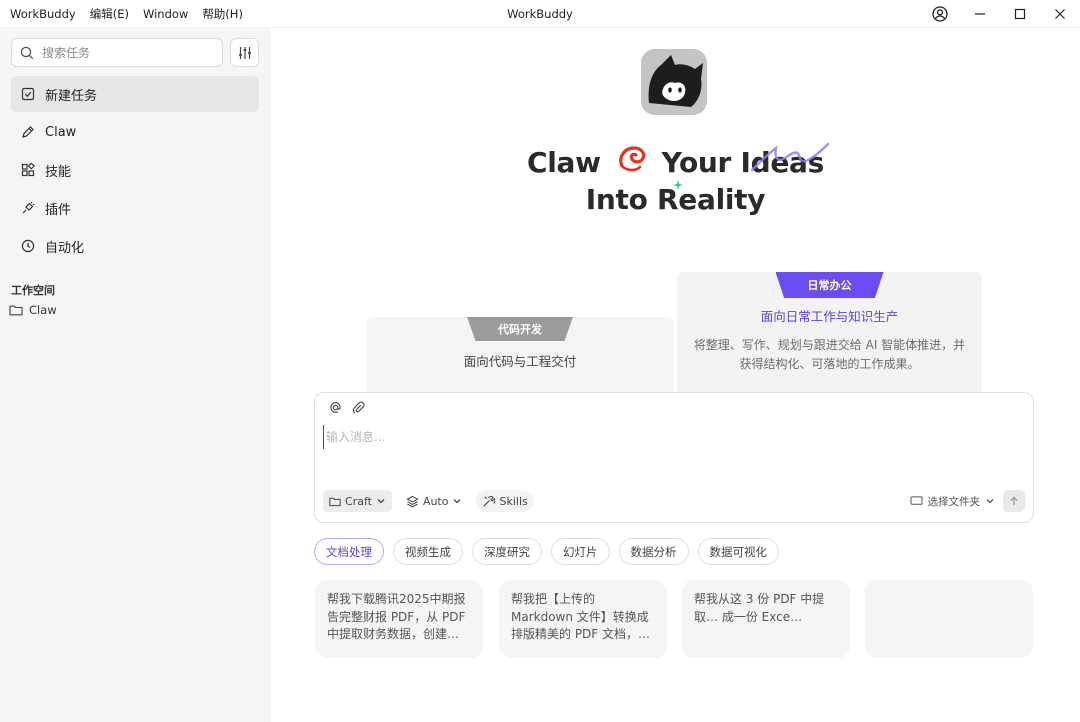 The width and height of the screenshot is (1080, 722). I want to click on maximize-icon, so click(1020, 14).